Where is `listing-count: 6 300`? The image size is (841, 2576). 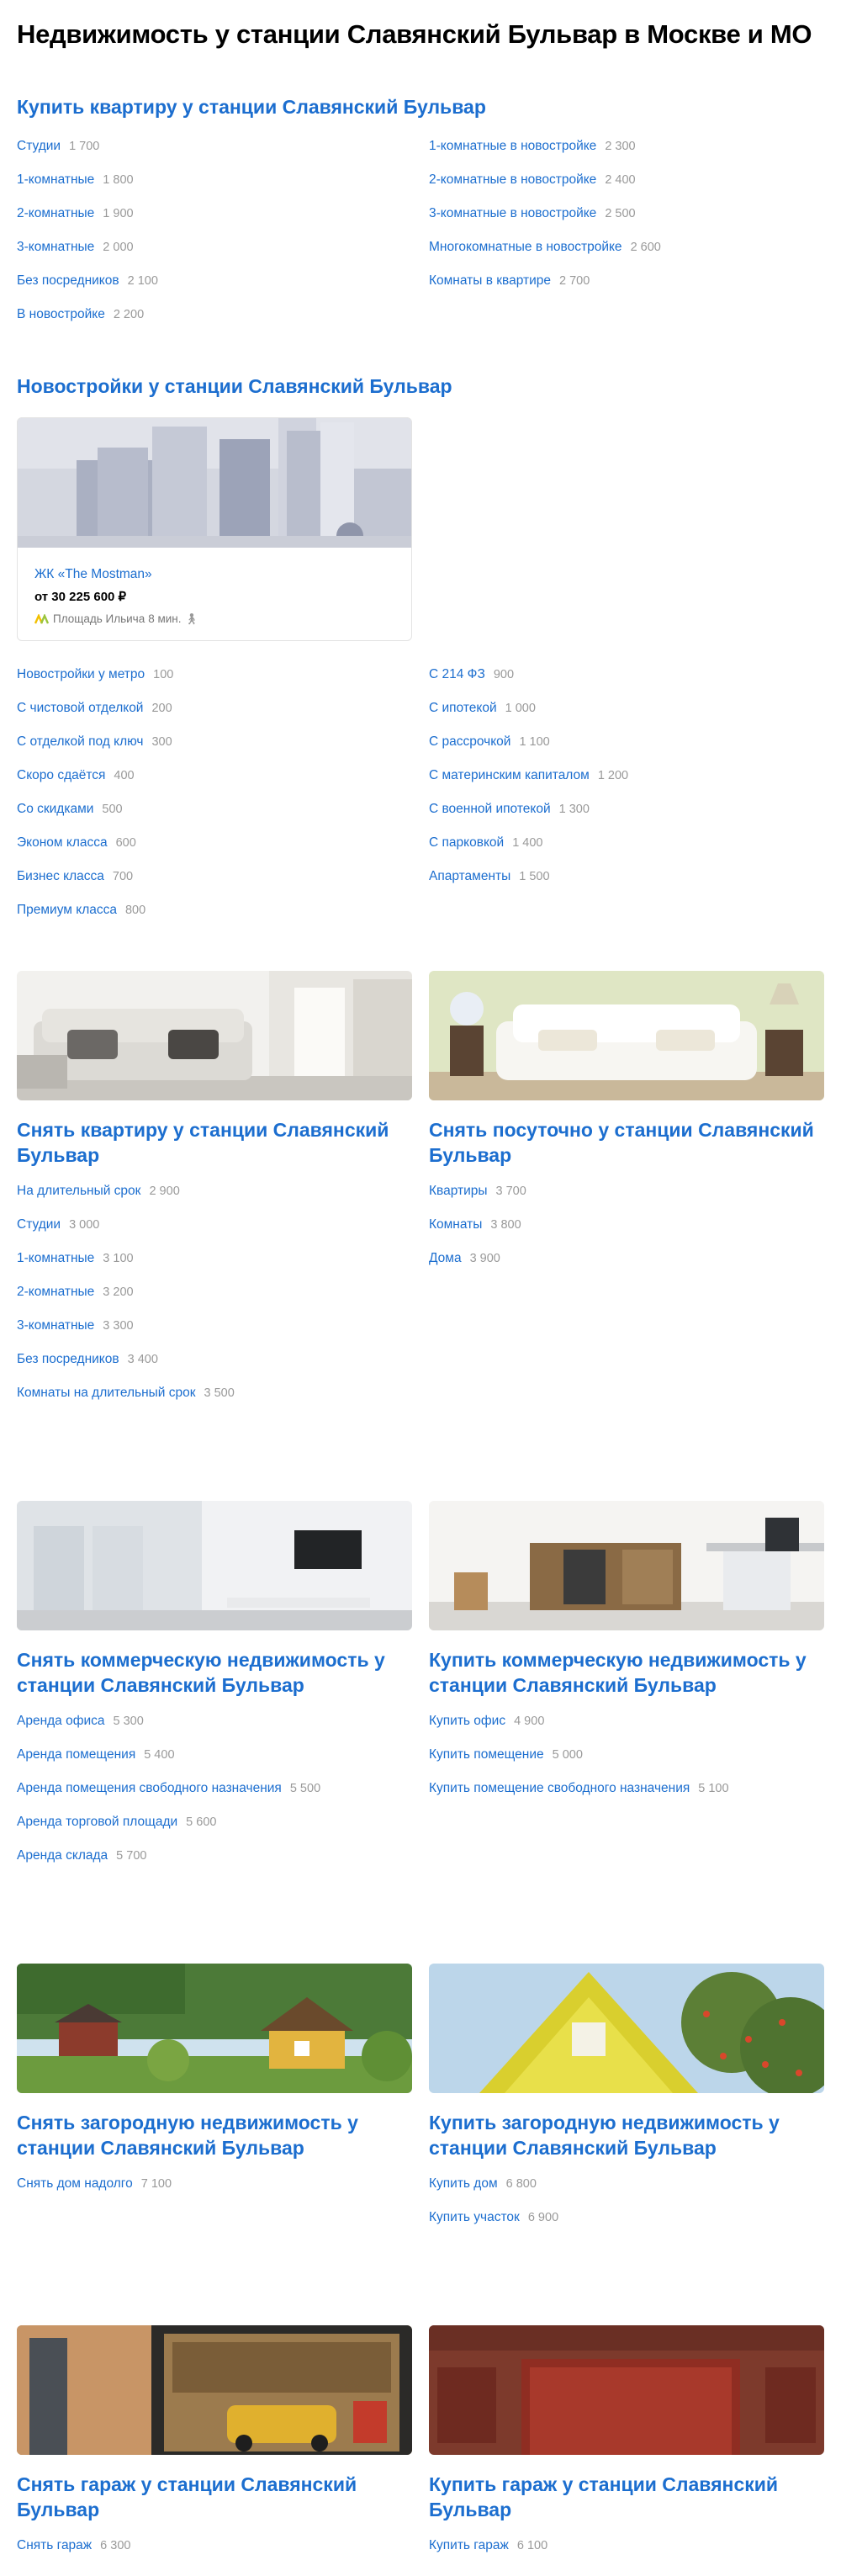
listing-count: 6 300 is located at coordinates (115, 2545).